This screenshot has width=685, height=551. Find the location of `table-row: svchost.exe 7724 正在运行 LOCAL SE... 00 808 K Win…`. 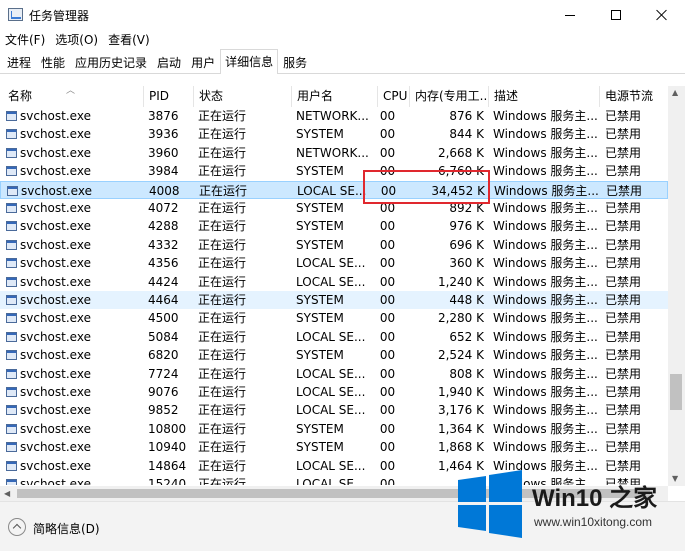

table-row: svchost.exe 7724 正在运行 LOCAL SE... 00 808 K Win… is located at coordinates (334, 374).